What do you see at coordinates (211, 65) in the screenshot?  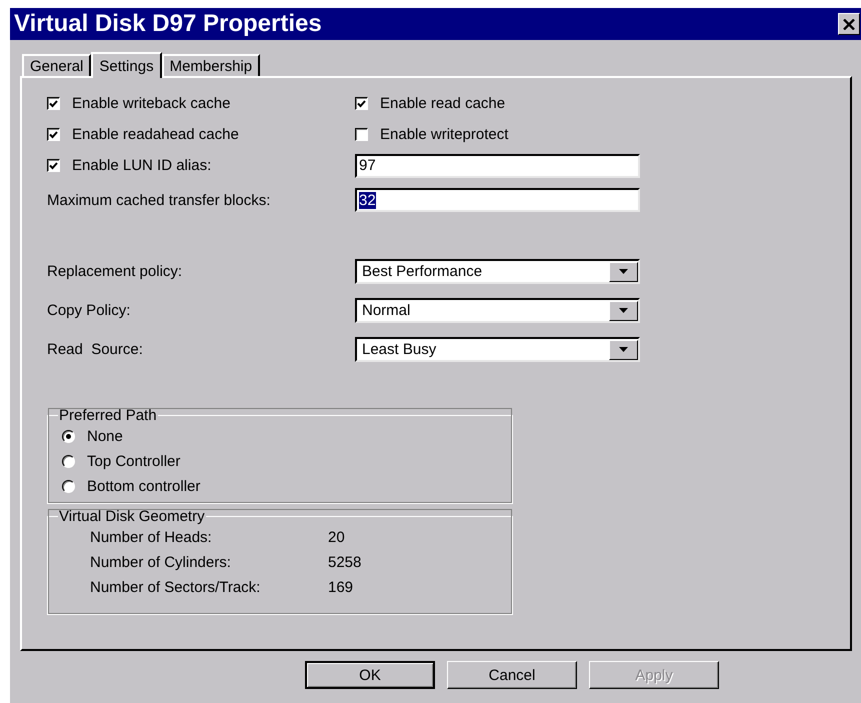 I see `tab: Membership` at bounding box center [211, 65].